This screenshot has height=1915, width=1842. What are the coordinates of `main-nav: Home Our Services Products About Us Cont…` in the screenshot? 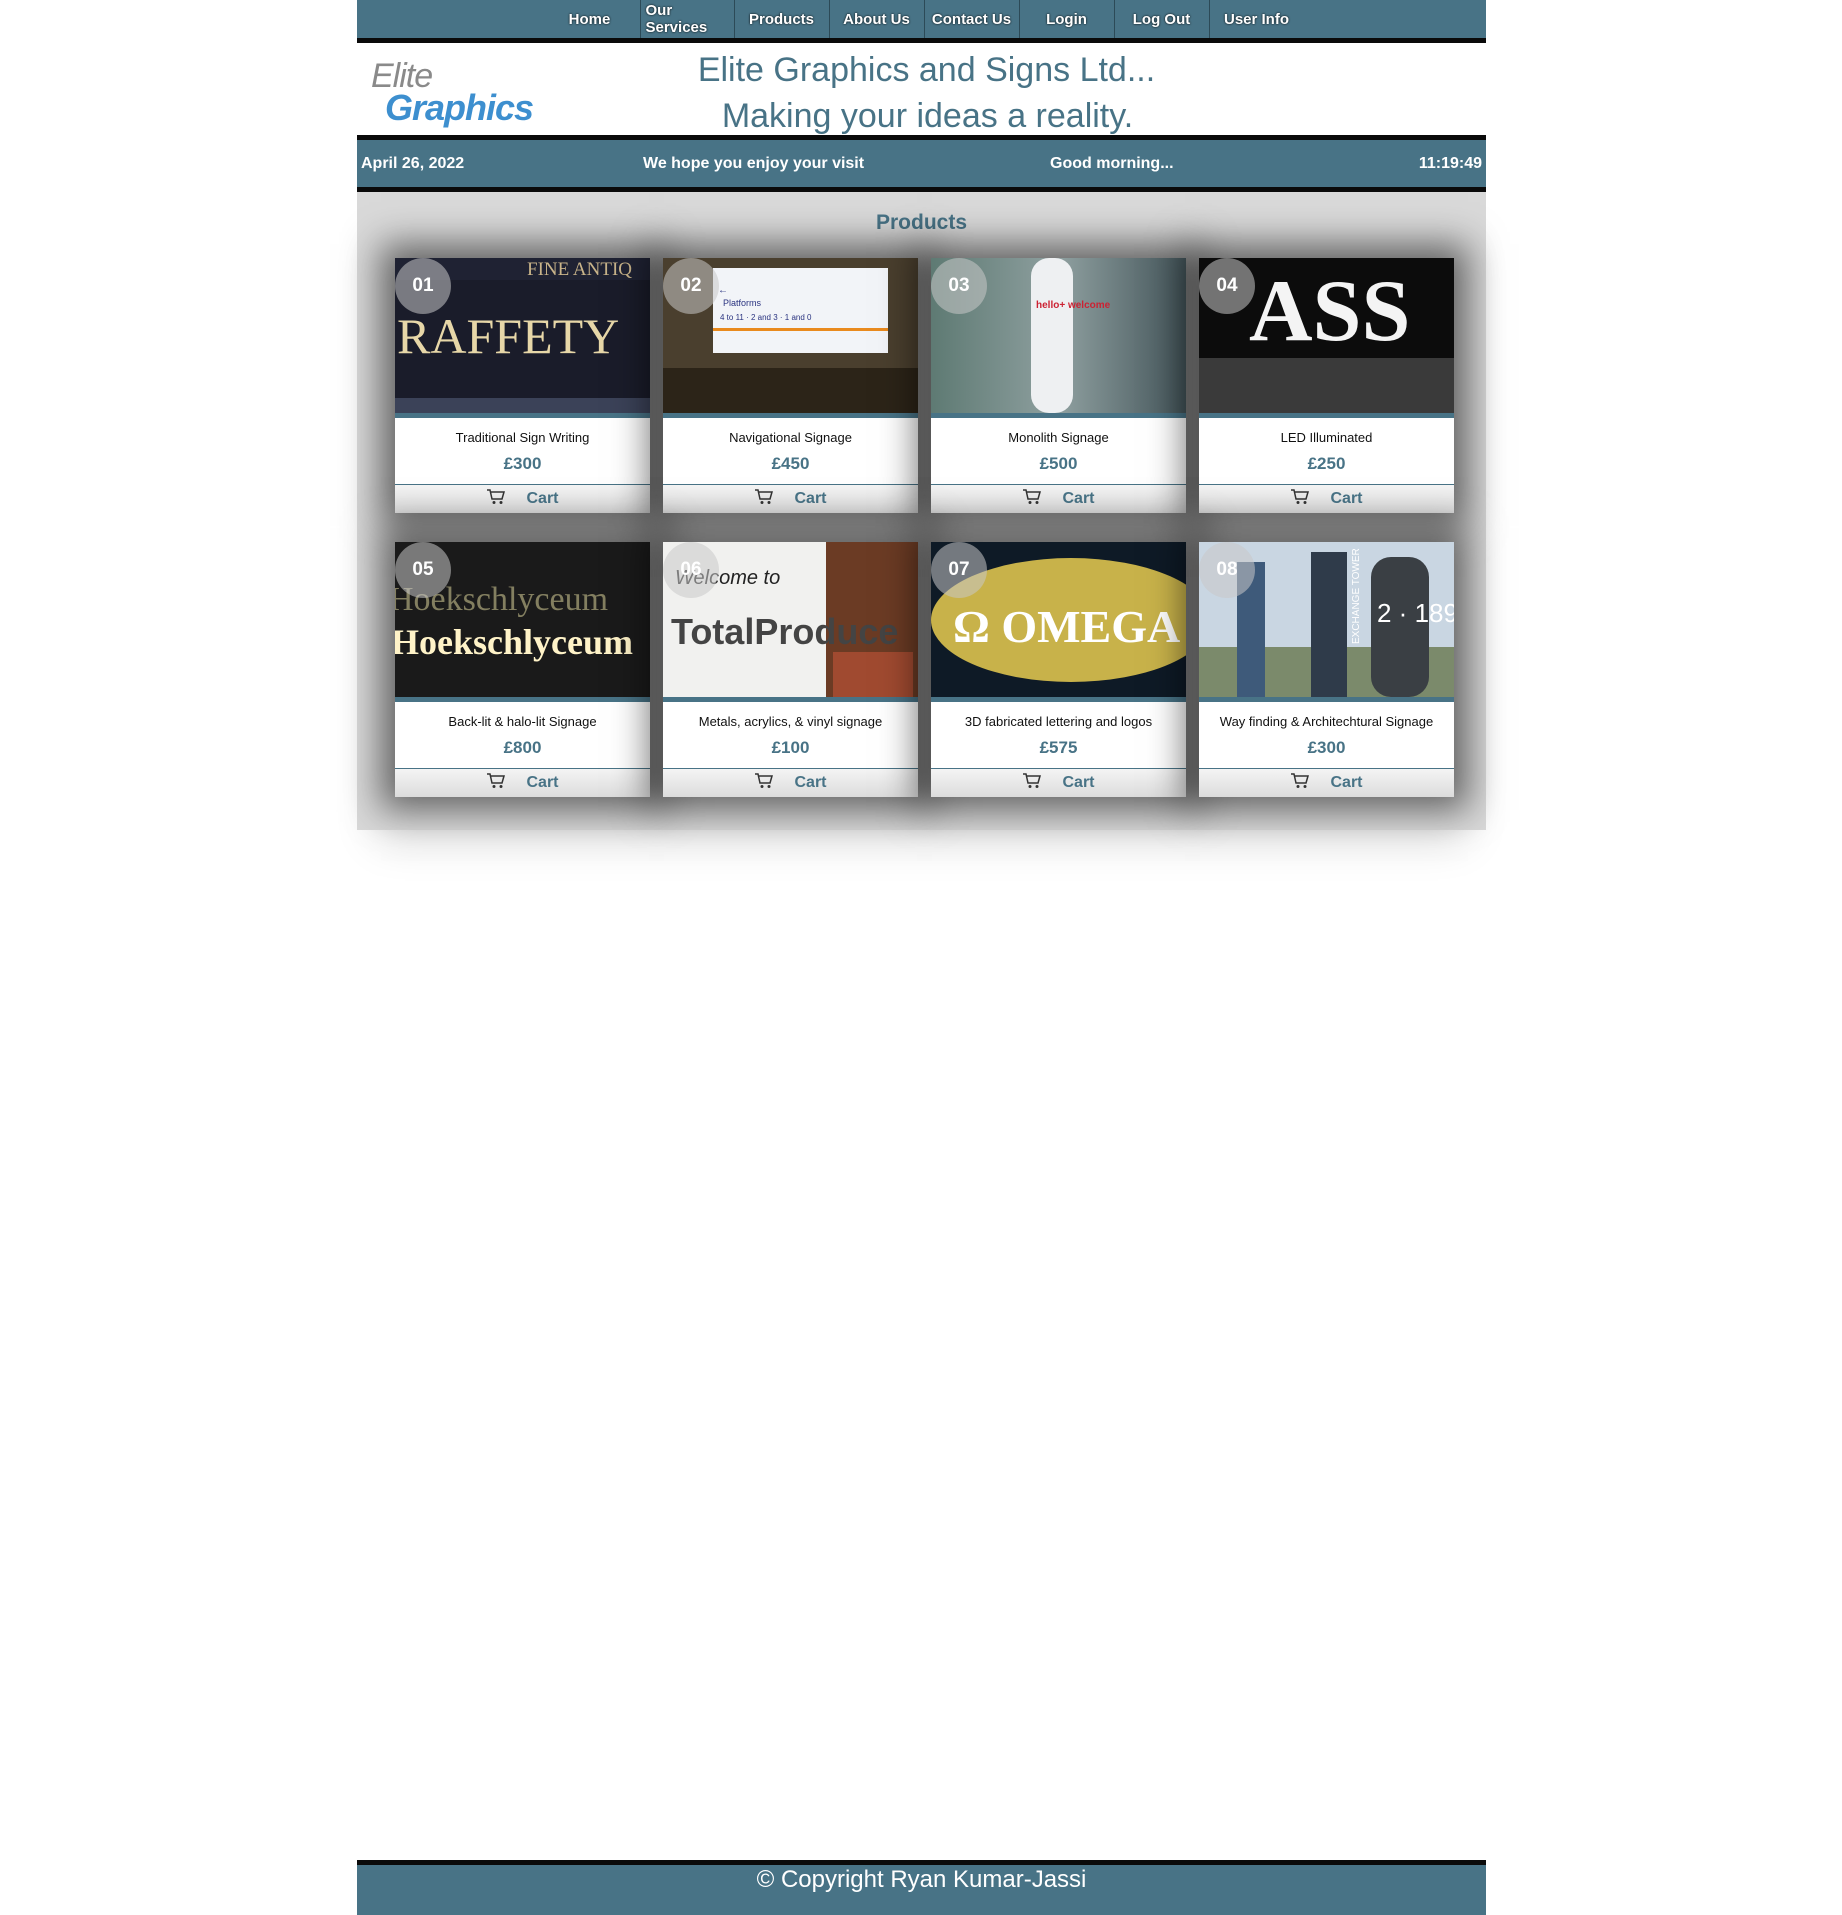 It's located at (921, 21).